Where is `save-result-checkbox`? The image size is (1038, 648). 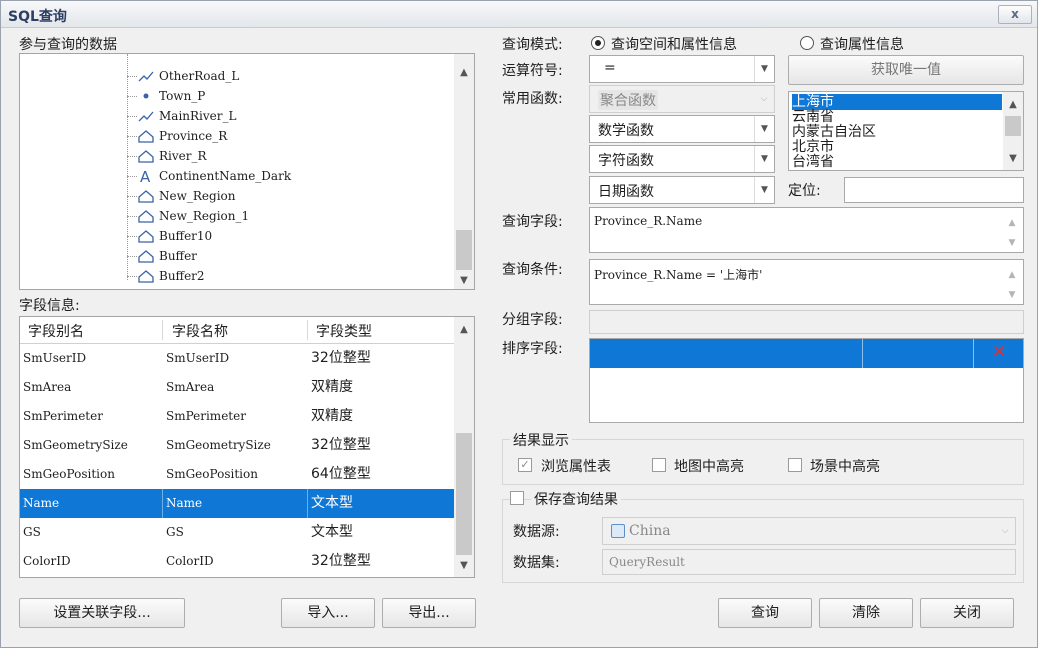
save-result-checkbox is located at coordinates (517, 498).